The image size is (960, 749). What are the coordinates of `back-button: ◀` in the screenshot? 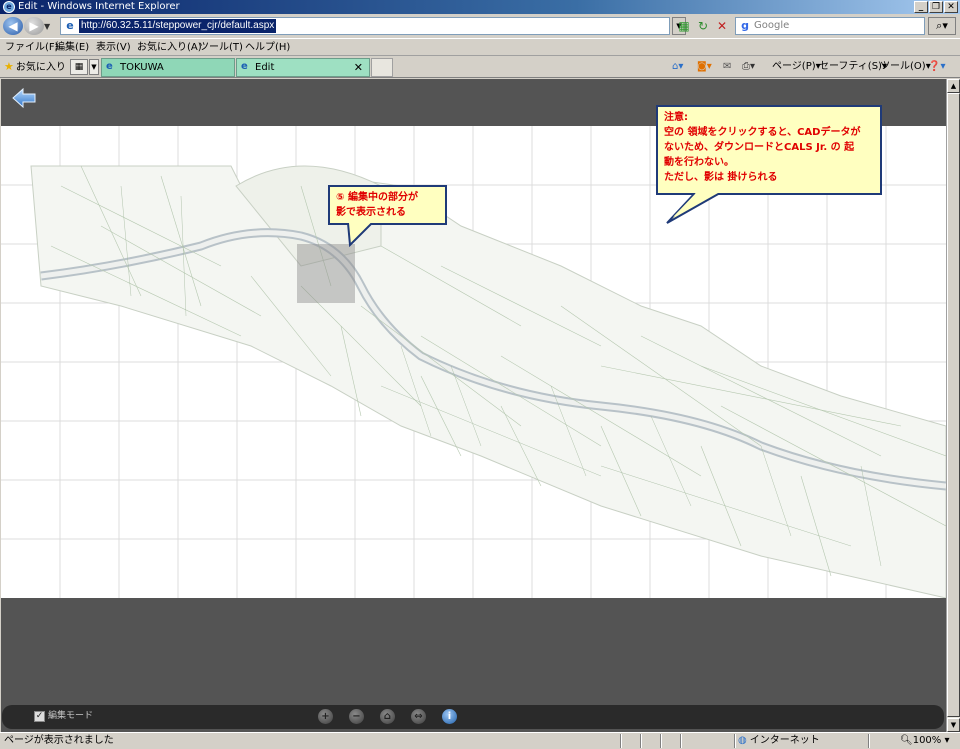 It's located at (13, 26).